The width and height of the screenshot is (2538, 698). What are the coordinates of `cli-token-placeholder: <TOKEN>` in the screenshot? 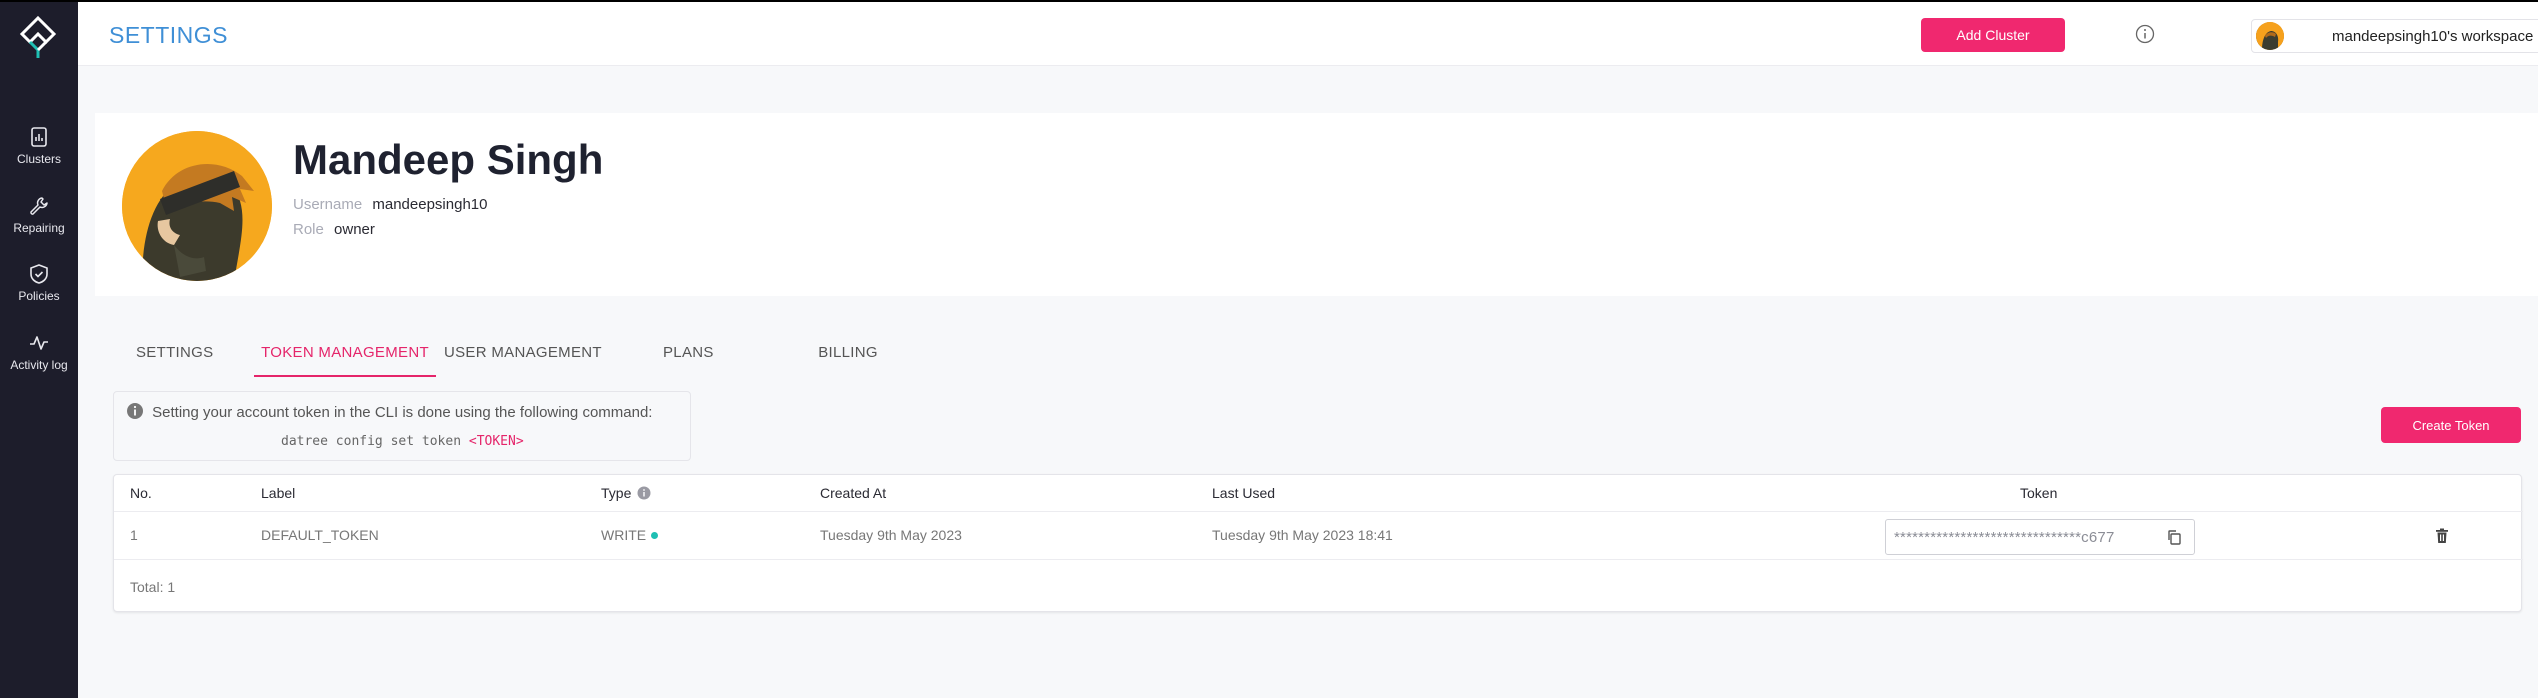 It's located at (496, 441).